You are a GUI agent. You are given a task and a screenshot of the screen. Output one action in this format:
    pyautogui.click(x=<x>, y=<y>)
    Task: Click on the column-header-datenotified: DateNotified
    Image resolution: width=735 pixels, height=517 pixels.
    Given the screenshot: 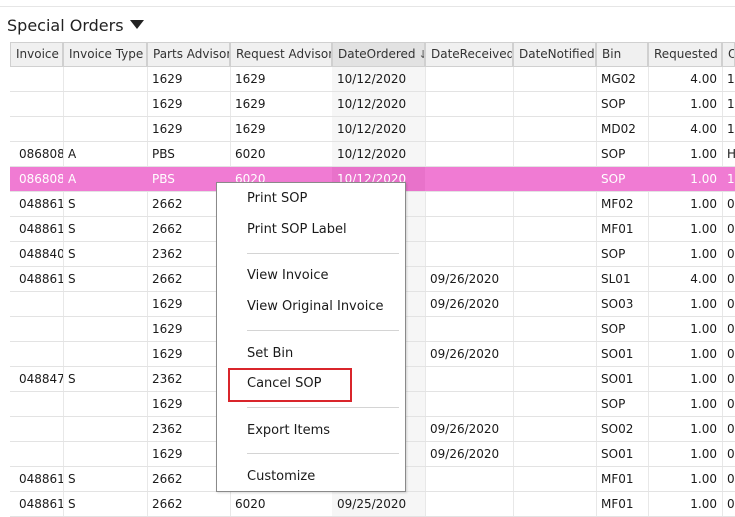 What is the action you would take?
    pyautogui.click(x=554, y=54)
    